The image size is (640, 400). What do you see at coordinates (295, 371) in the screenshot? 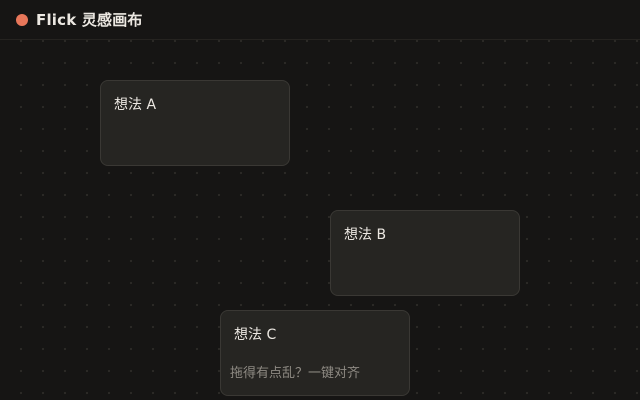
I see `auto-align-hint-link: 拖得有点乱？一键对齐` at bounding box center [295, 371].